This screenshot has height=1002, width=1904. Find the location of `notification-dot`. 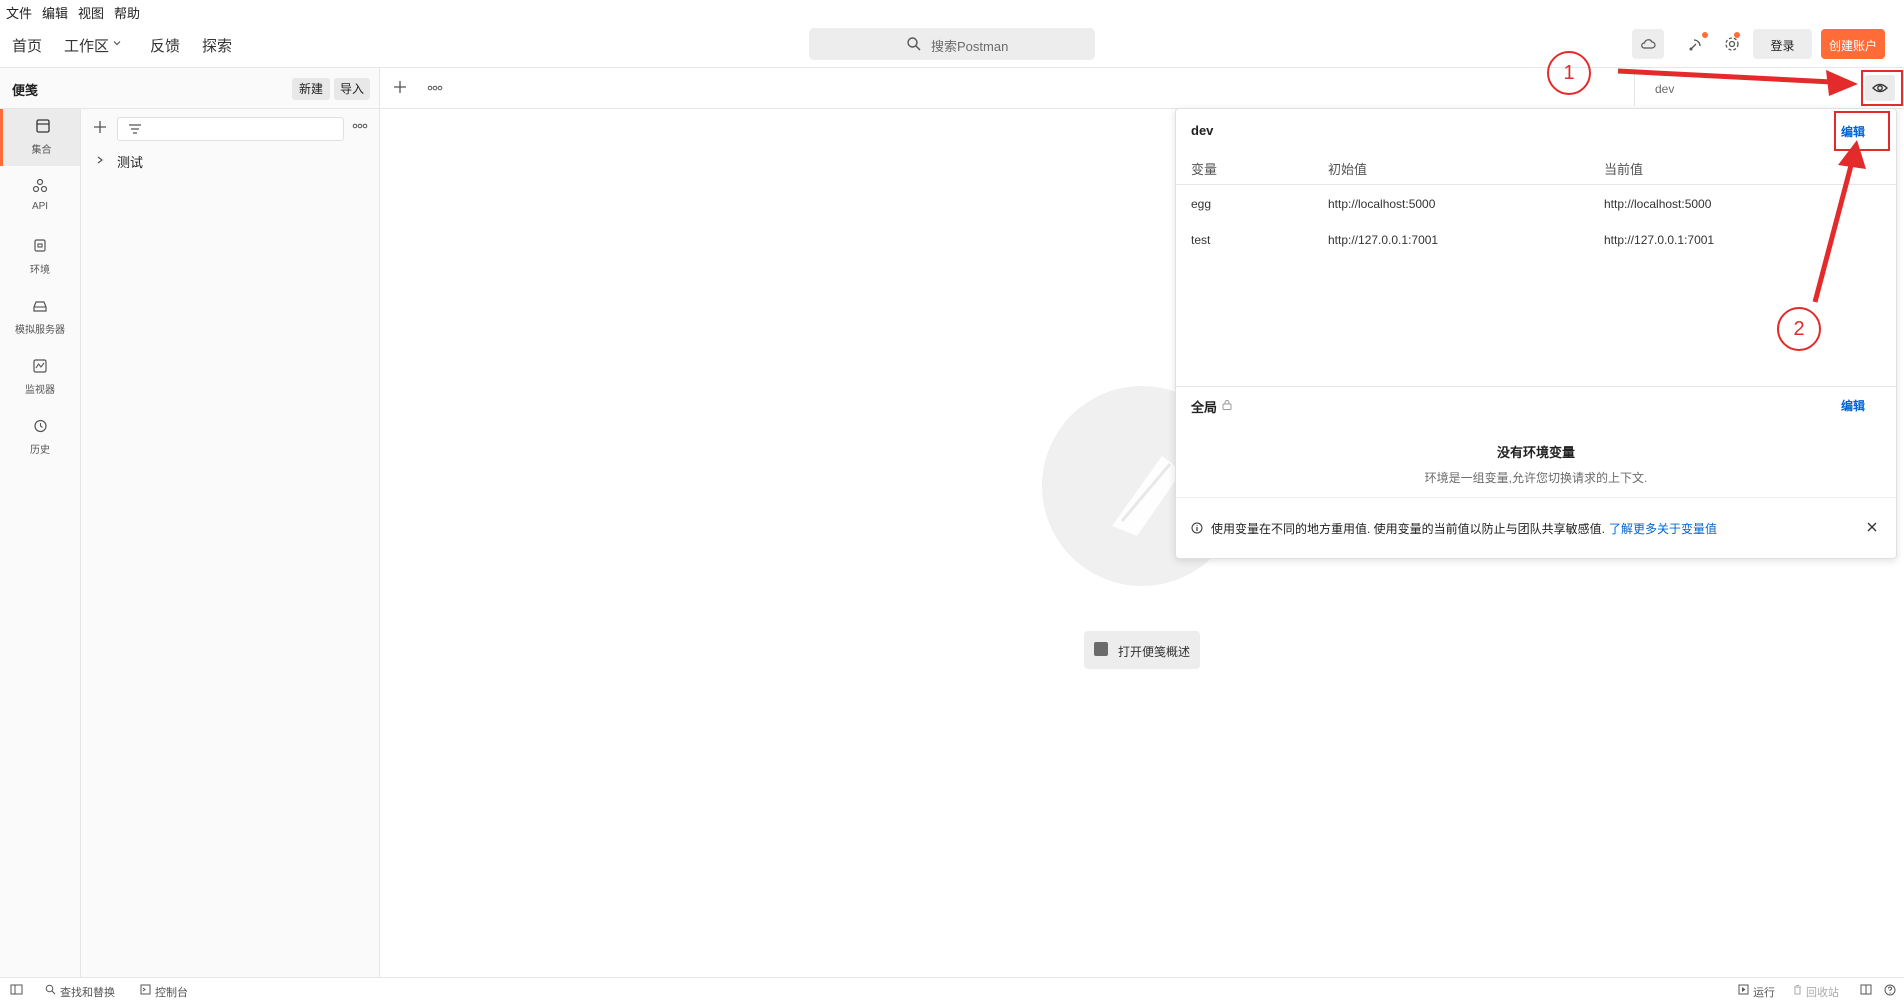

notification-dot is located at coordinates (1705, 35).